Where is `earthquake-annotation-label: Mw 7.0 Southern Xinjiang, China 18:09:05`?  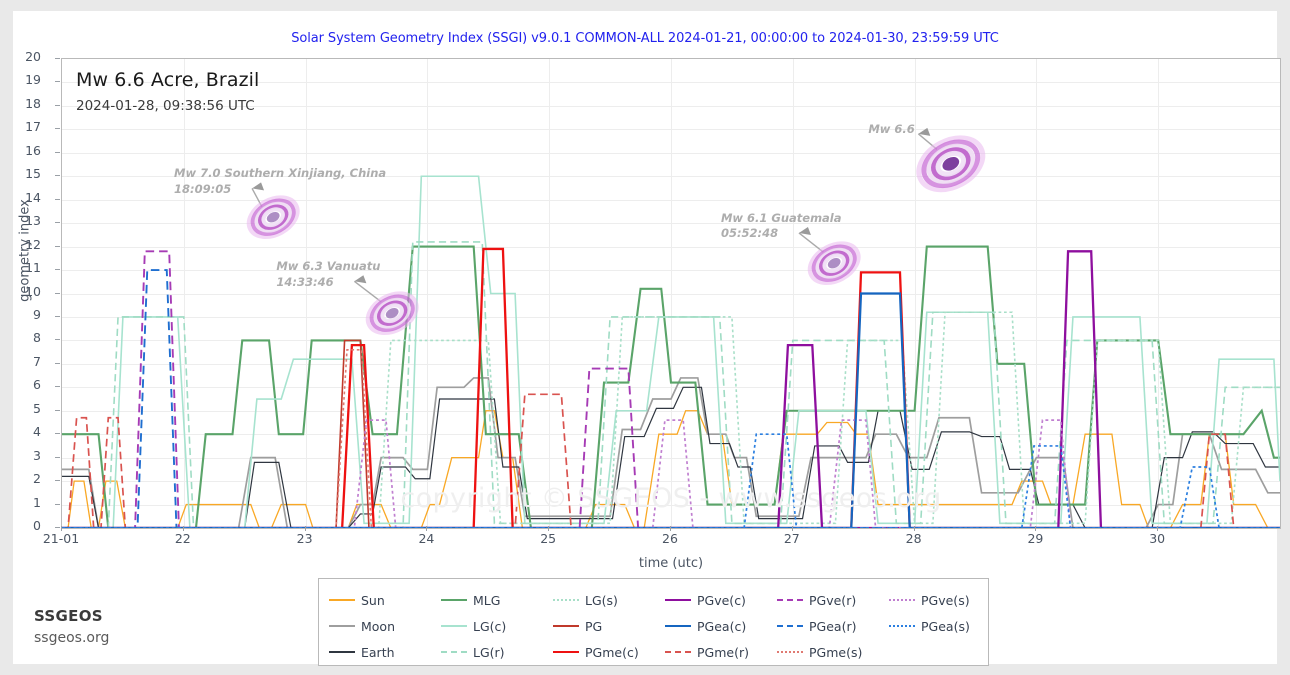
earthquake-annotation-label: Mw 7.0 Southern Xinjiang, China 18:09:05 is located at coordinates (280, 181).